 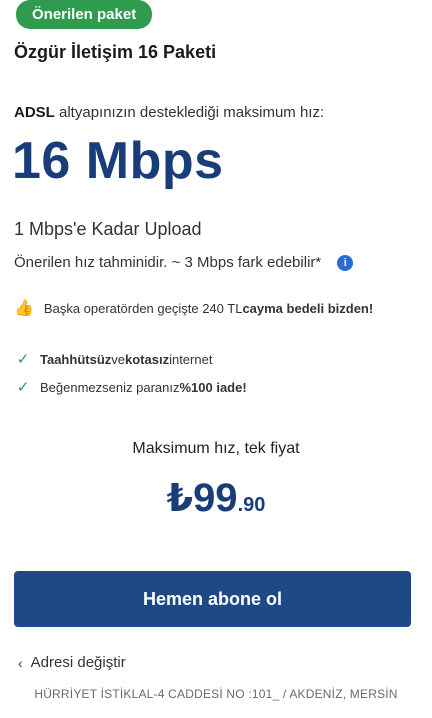 I want to click on feature-text: ve, so click(x=118, y=359).